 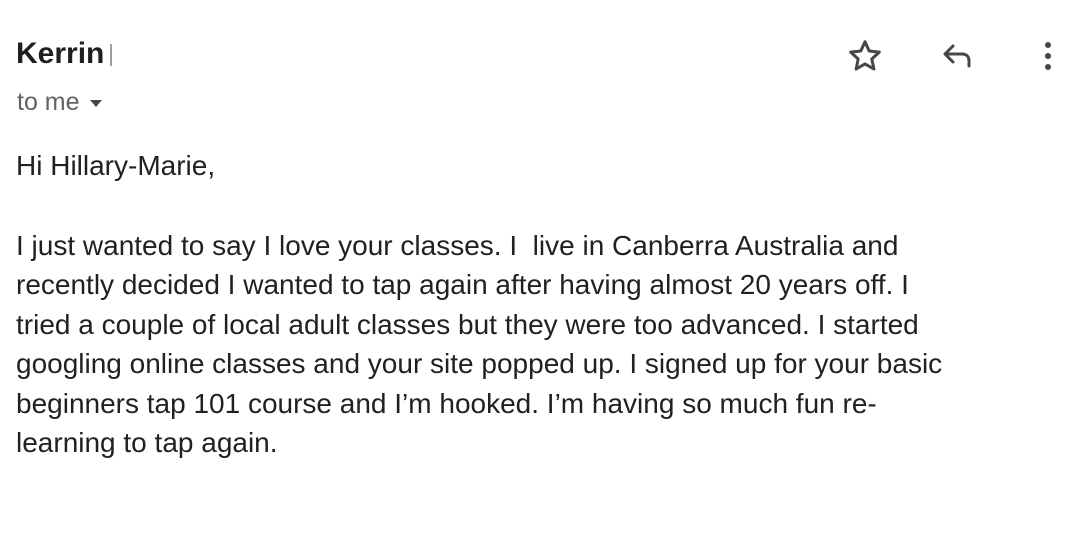 I want to click on sender-email-truncation-mark, so click(x=111, y=55).